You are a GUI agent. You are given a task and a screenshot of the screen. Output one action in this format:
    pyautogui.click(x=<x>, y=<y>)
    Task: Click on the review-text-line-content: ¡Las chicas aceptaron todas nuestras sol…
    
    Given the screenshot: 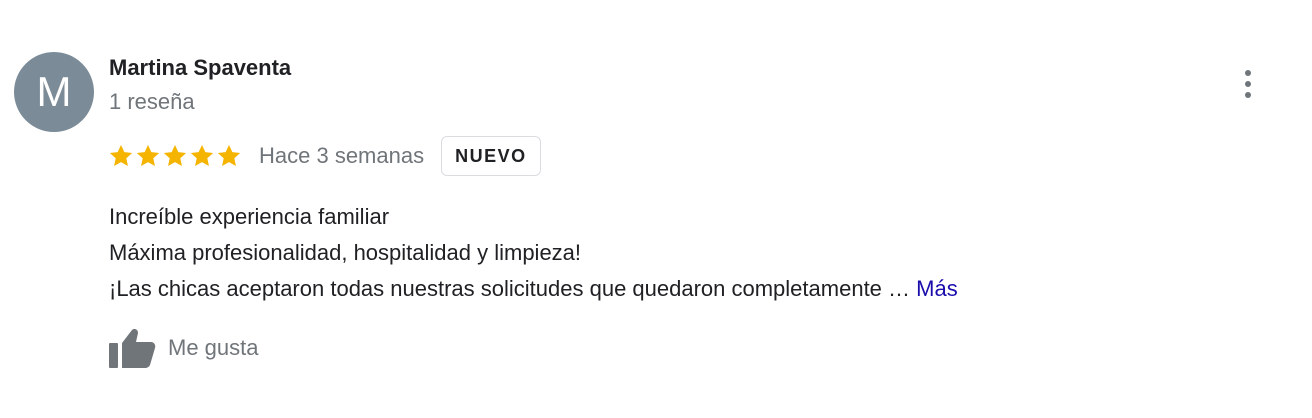 What is the action you would take?
    pyautogui.click(x=510, y=288)
    